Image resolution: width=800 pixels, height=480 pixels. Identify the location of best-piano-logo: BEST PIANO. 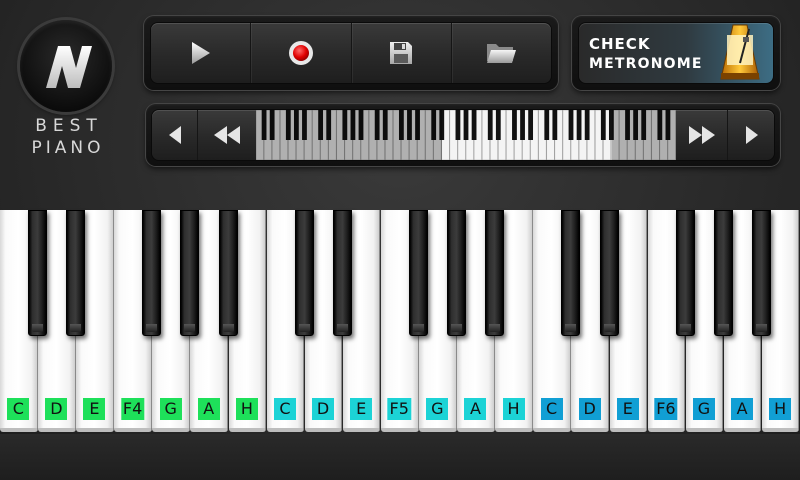
(66, 89).